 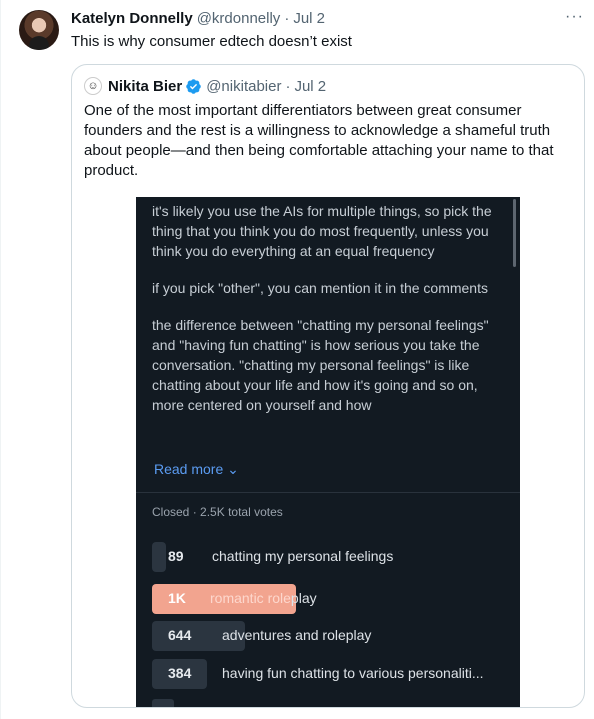 I want to click on quoted-author-handle: @nikitabier, so click(x=243, y=86).